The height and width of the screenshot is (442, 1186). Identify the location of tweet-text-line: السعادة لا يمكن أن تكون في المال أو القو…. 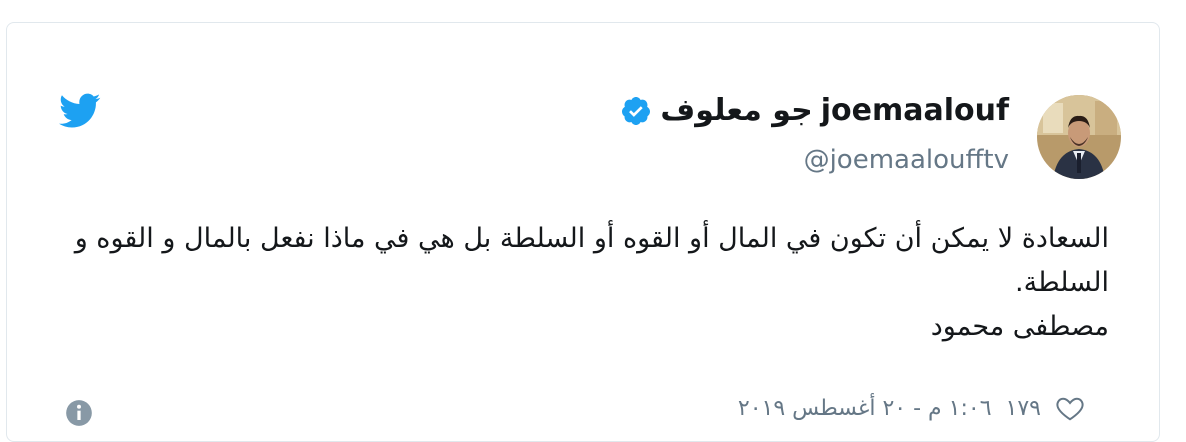
(591, 238).